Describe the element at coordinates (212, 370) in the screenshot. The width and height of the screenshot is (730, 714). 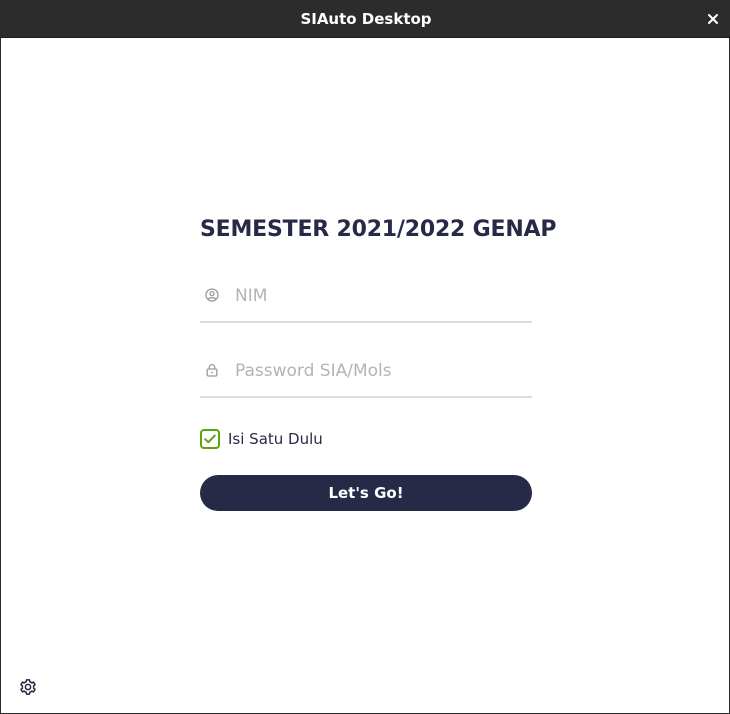
I see `lock-icon` at that location.